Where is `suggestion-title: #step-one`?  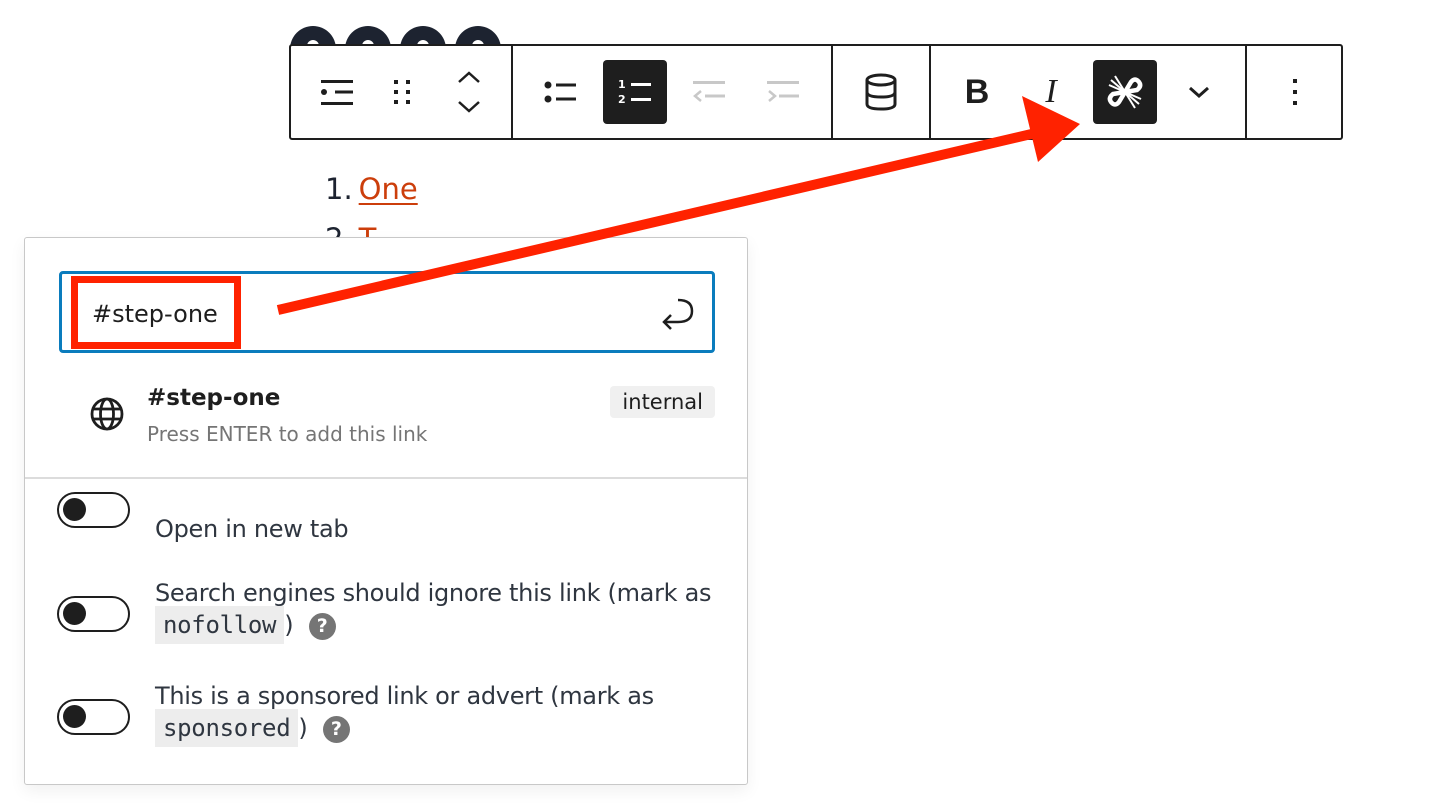 suggestion-title: #step-one is located at coordinates (214, 398).